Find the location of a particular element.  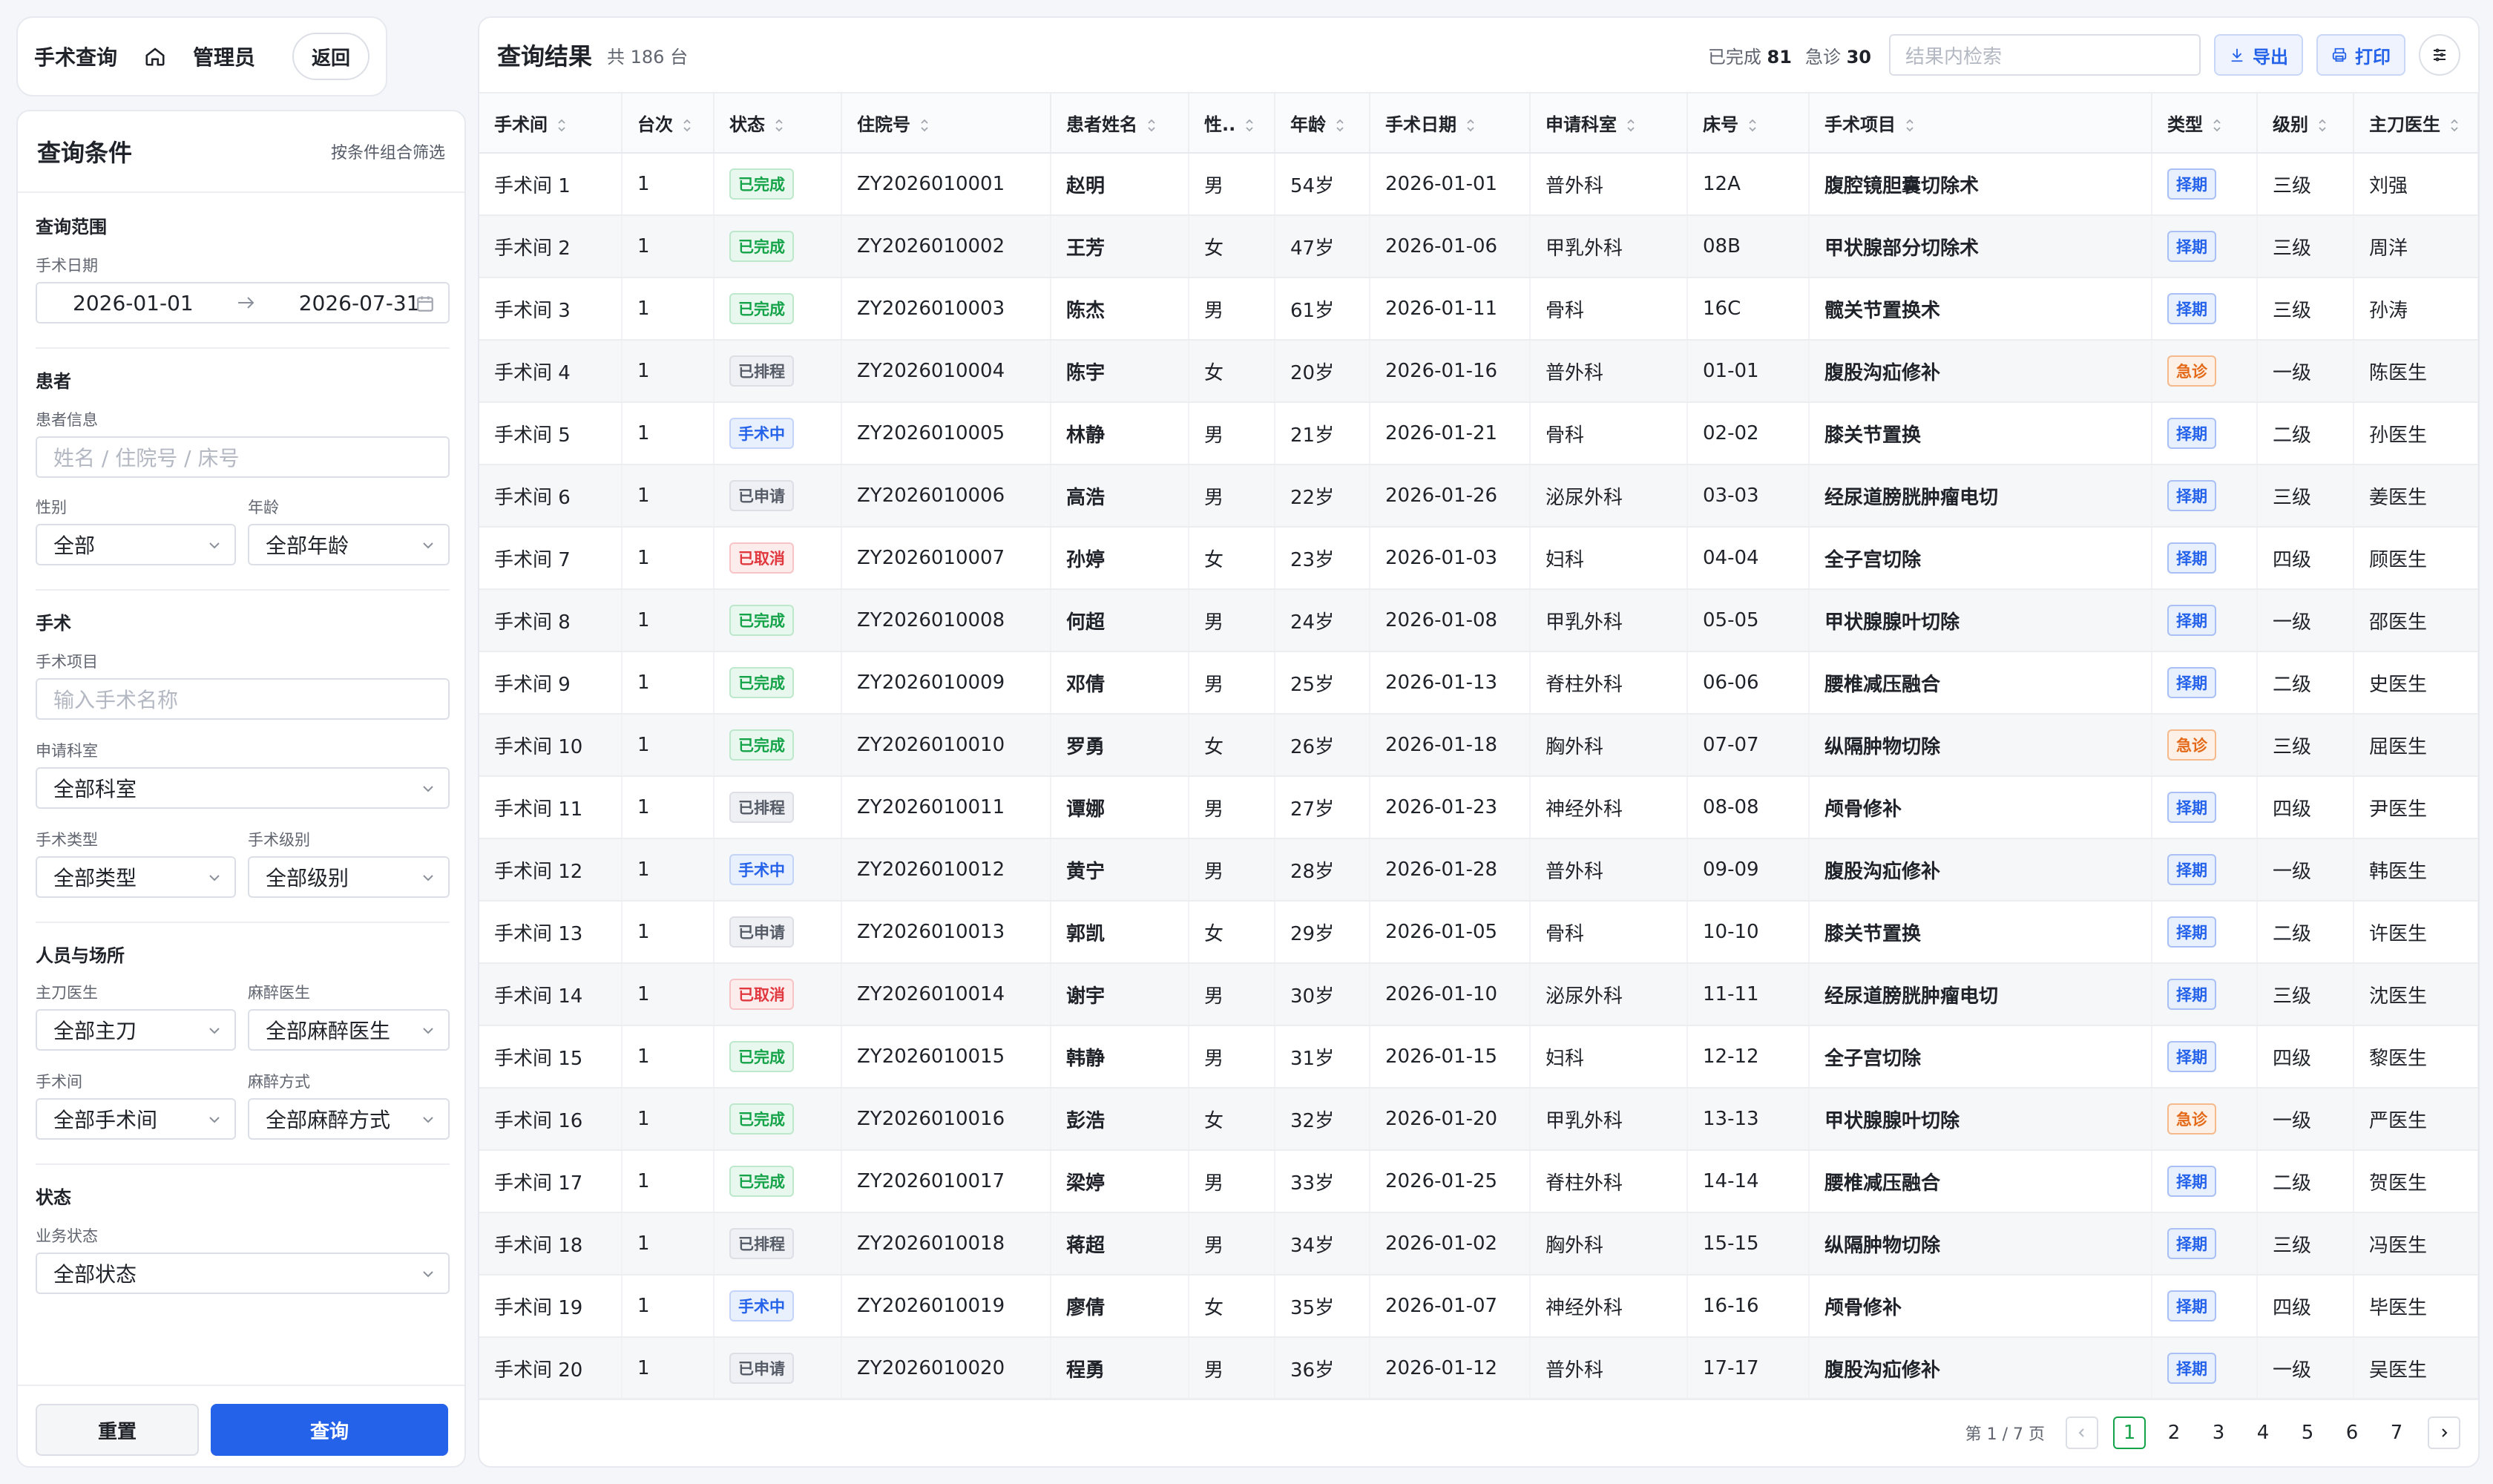

table-cell: 择期 is located at coordinates (2205, 558).